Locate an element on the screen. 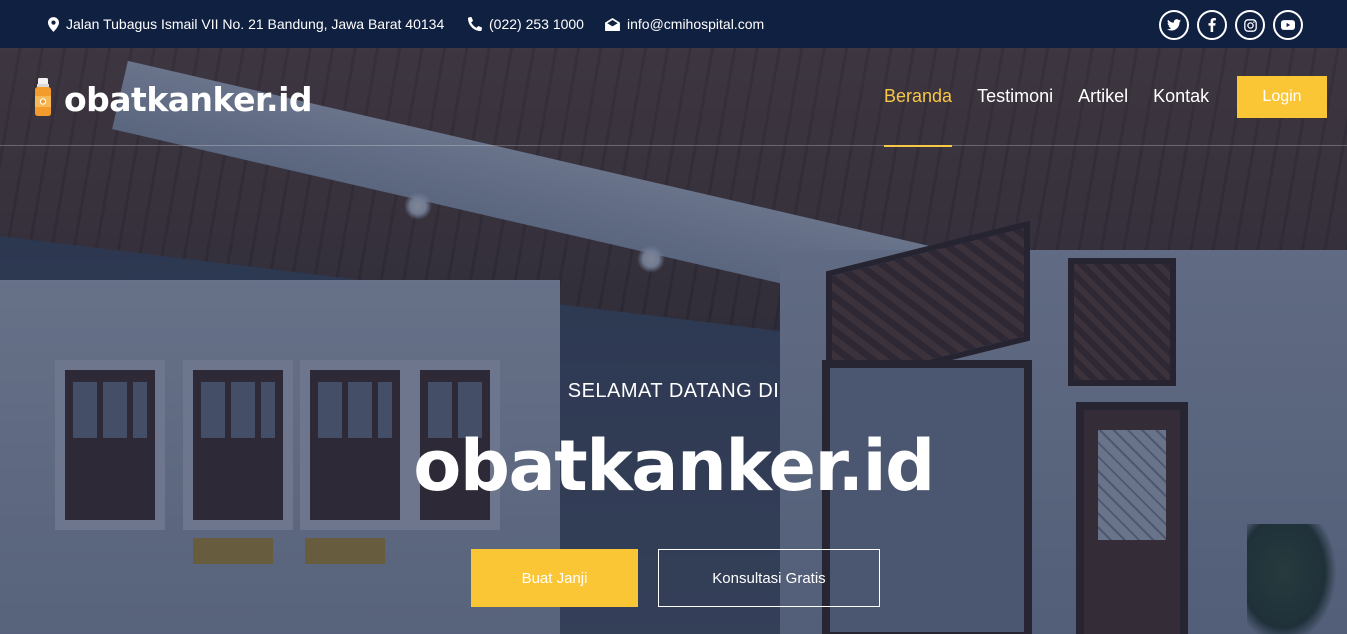  hero-welcome-text: SELAMAT DATANG DI is located at coordinates (673, 391).